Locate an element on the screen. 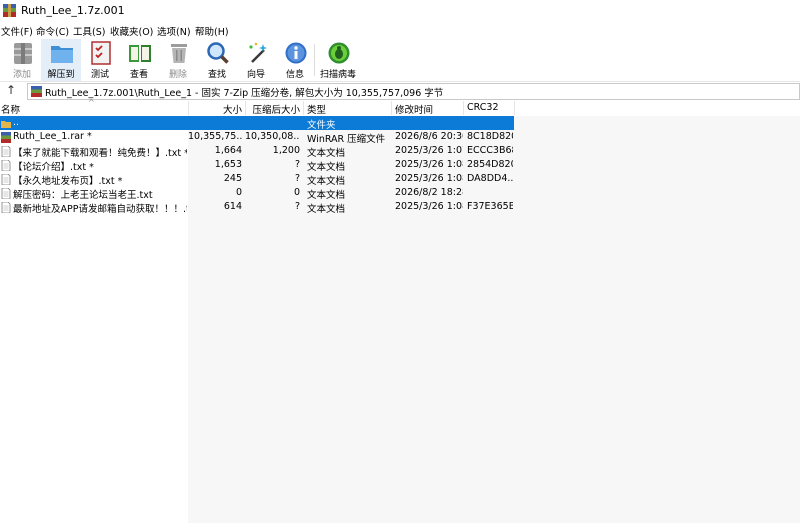 This screenshot has width=800, height=523. menu-commands: 命令(C) is located at coordinates (52, 31).